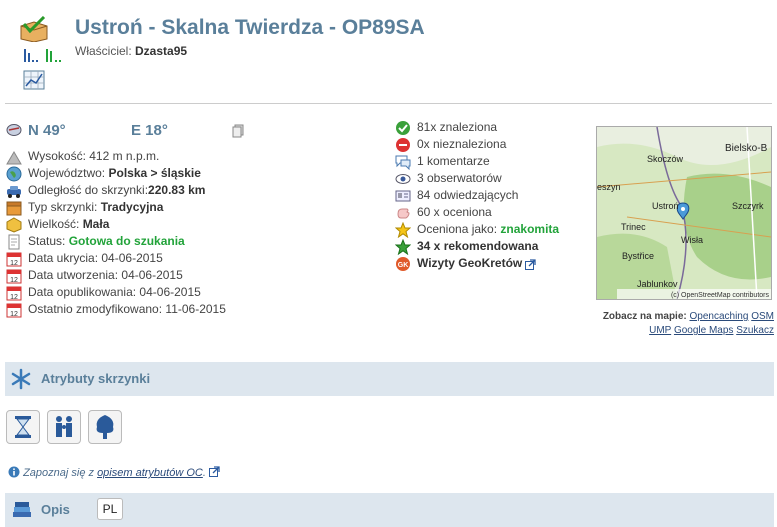 This screenshot has height=527, width=777. Describe the element at coordinates (116, 224) in the screenshot. I see `detail-size: Wielkość: Mała` at that location.